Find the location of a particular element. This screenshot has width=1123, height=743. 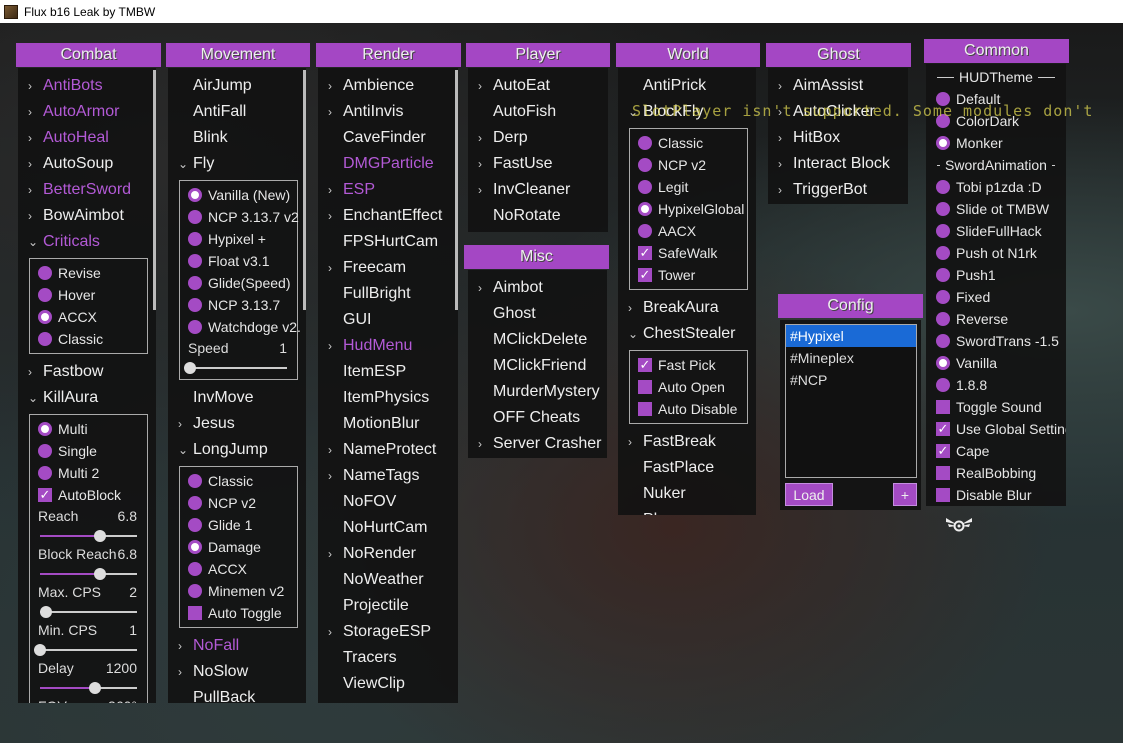

module-nuker: Nuker is located at coordinates (687, 494).